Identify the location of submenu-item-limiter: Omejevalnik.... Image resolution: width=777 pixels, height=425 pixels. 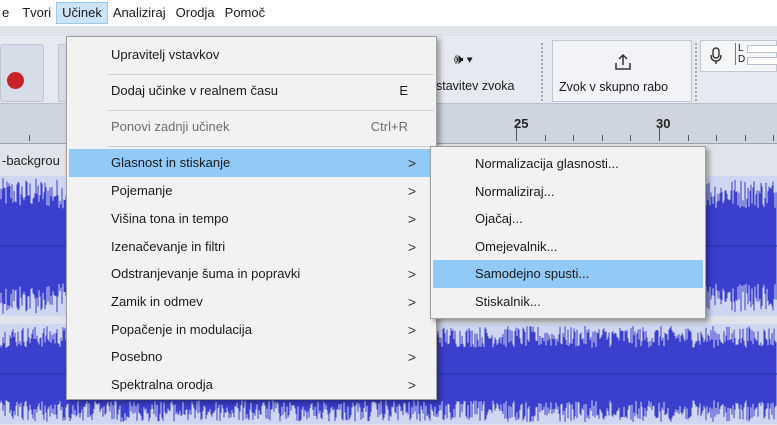
(568, 247).